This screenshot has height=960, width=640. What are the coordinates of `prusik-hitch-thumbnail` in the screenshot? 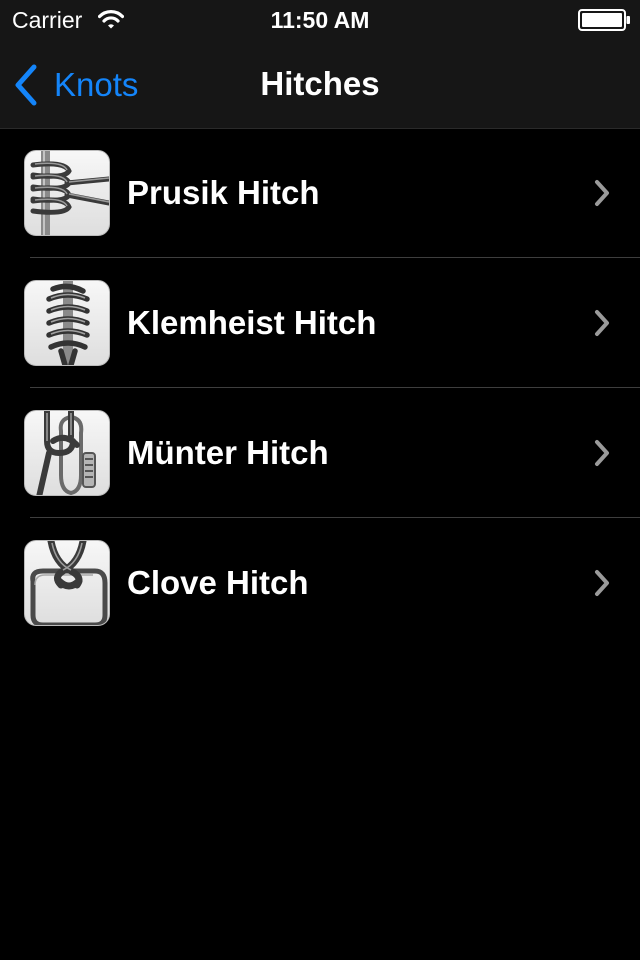 It's located at (67, 193).